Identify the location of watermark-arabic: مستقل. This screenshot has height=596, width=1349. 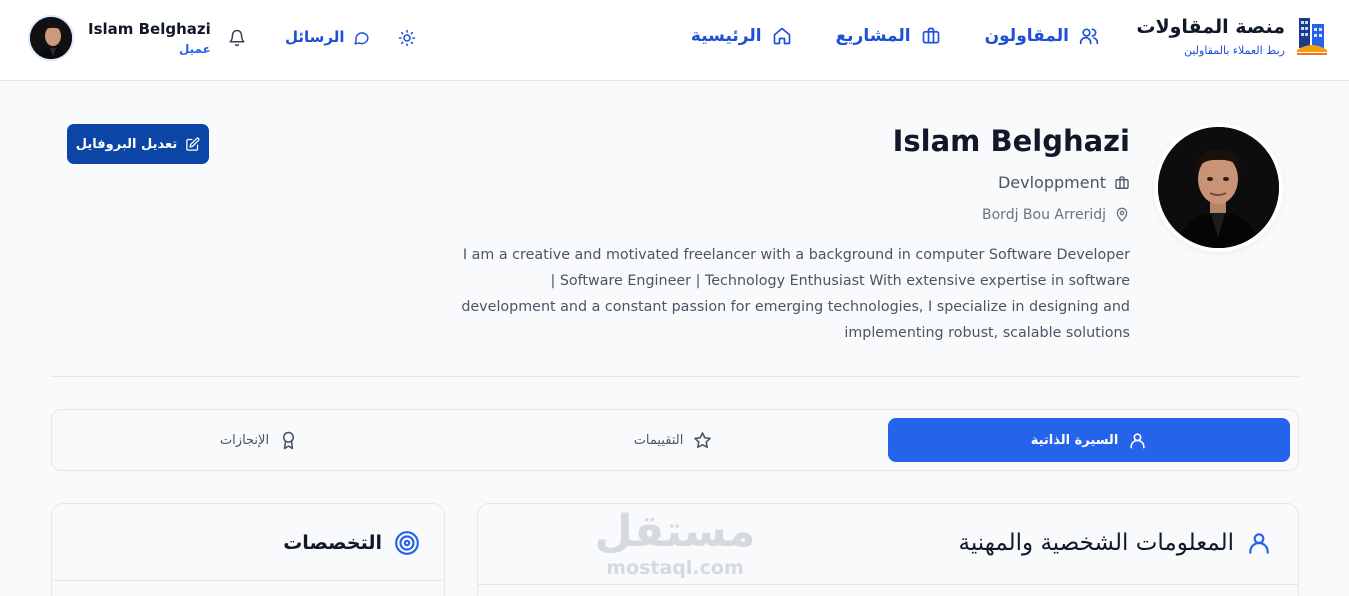
(675, 531).